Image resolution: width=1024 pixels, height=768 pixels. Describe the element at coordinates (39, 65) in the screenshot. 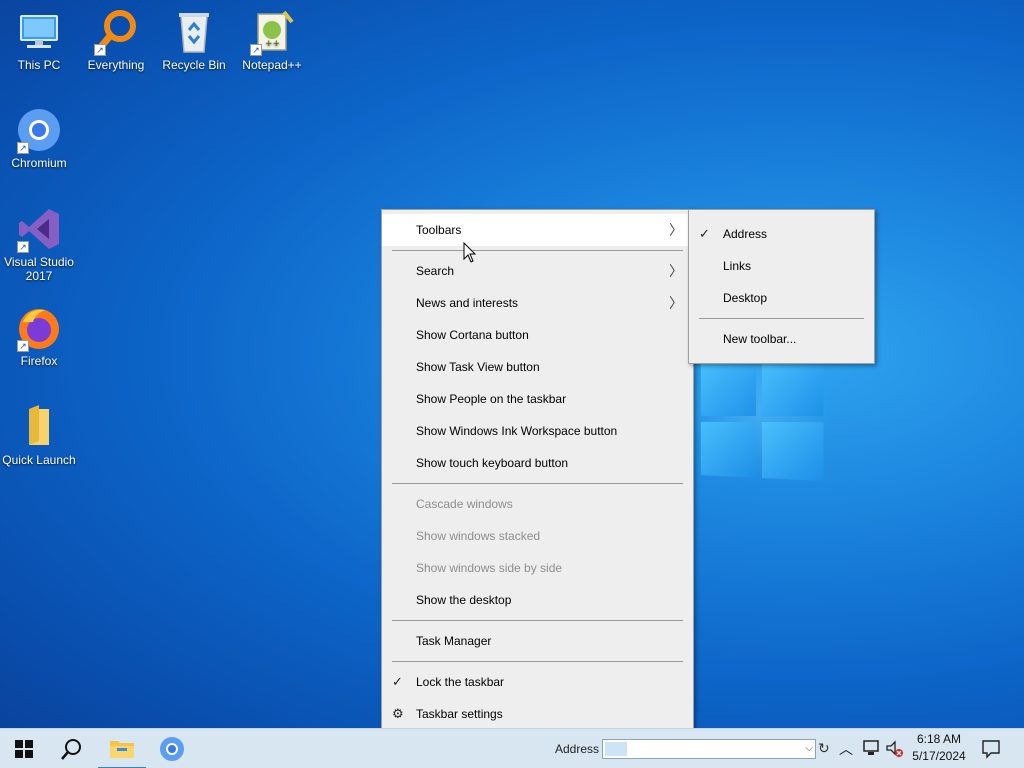

I see `desktop-icon-label: This PC` at that location.